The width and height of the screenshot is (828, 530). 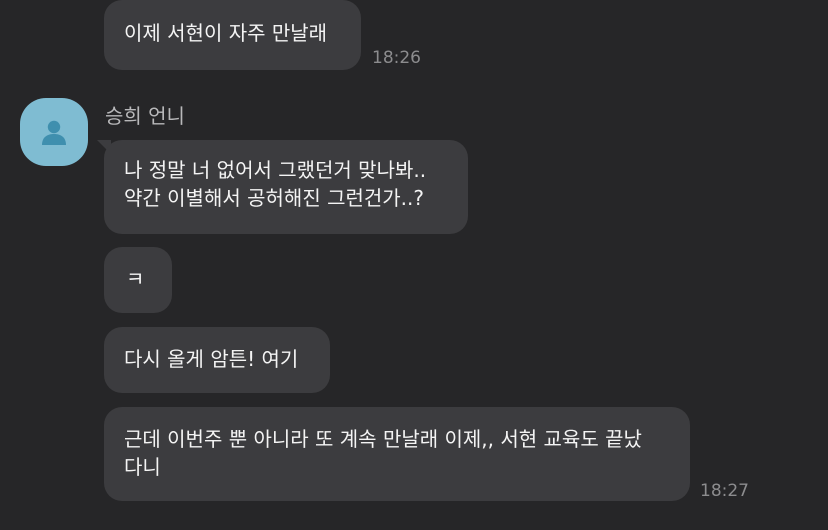 What do you see at coordinates (274, 198) in the screenshot?
I see `message-text-line: 약간 이별해서 공허해진 그런건가..?` at bounding box center [274, 198].